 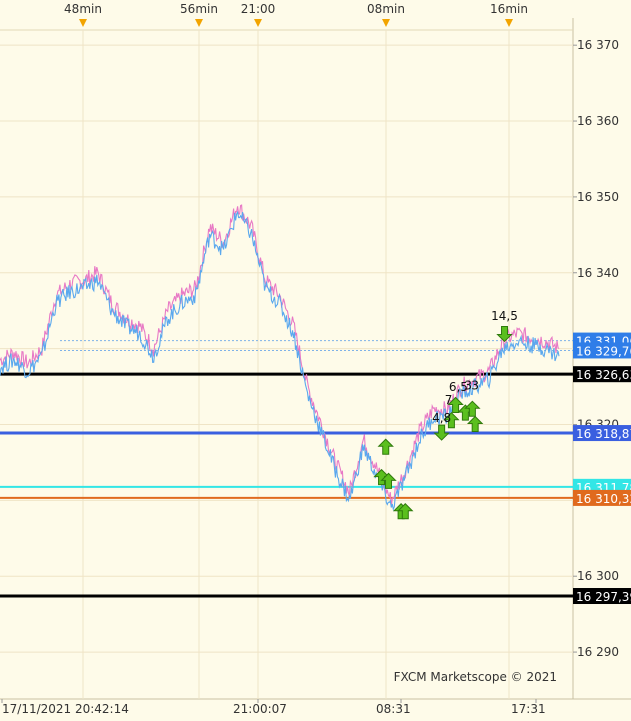 What do you see at coordinates (199, 9) in the screenshot?
I see `top-time-label: 56min` at bounding box center [199, 9].